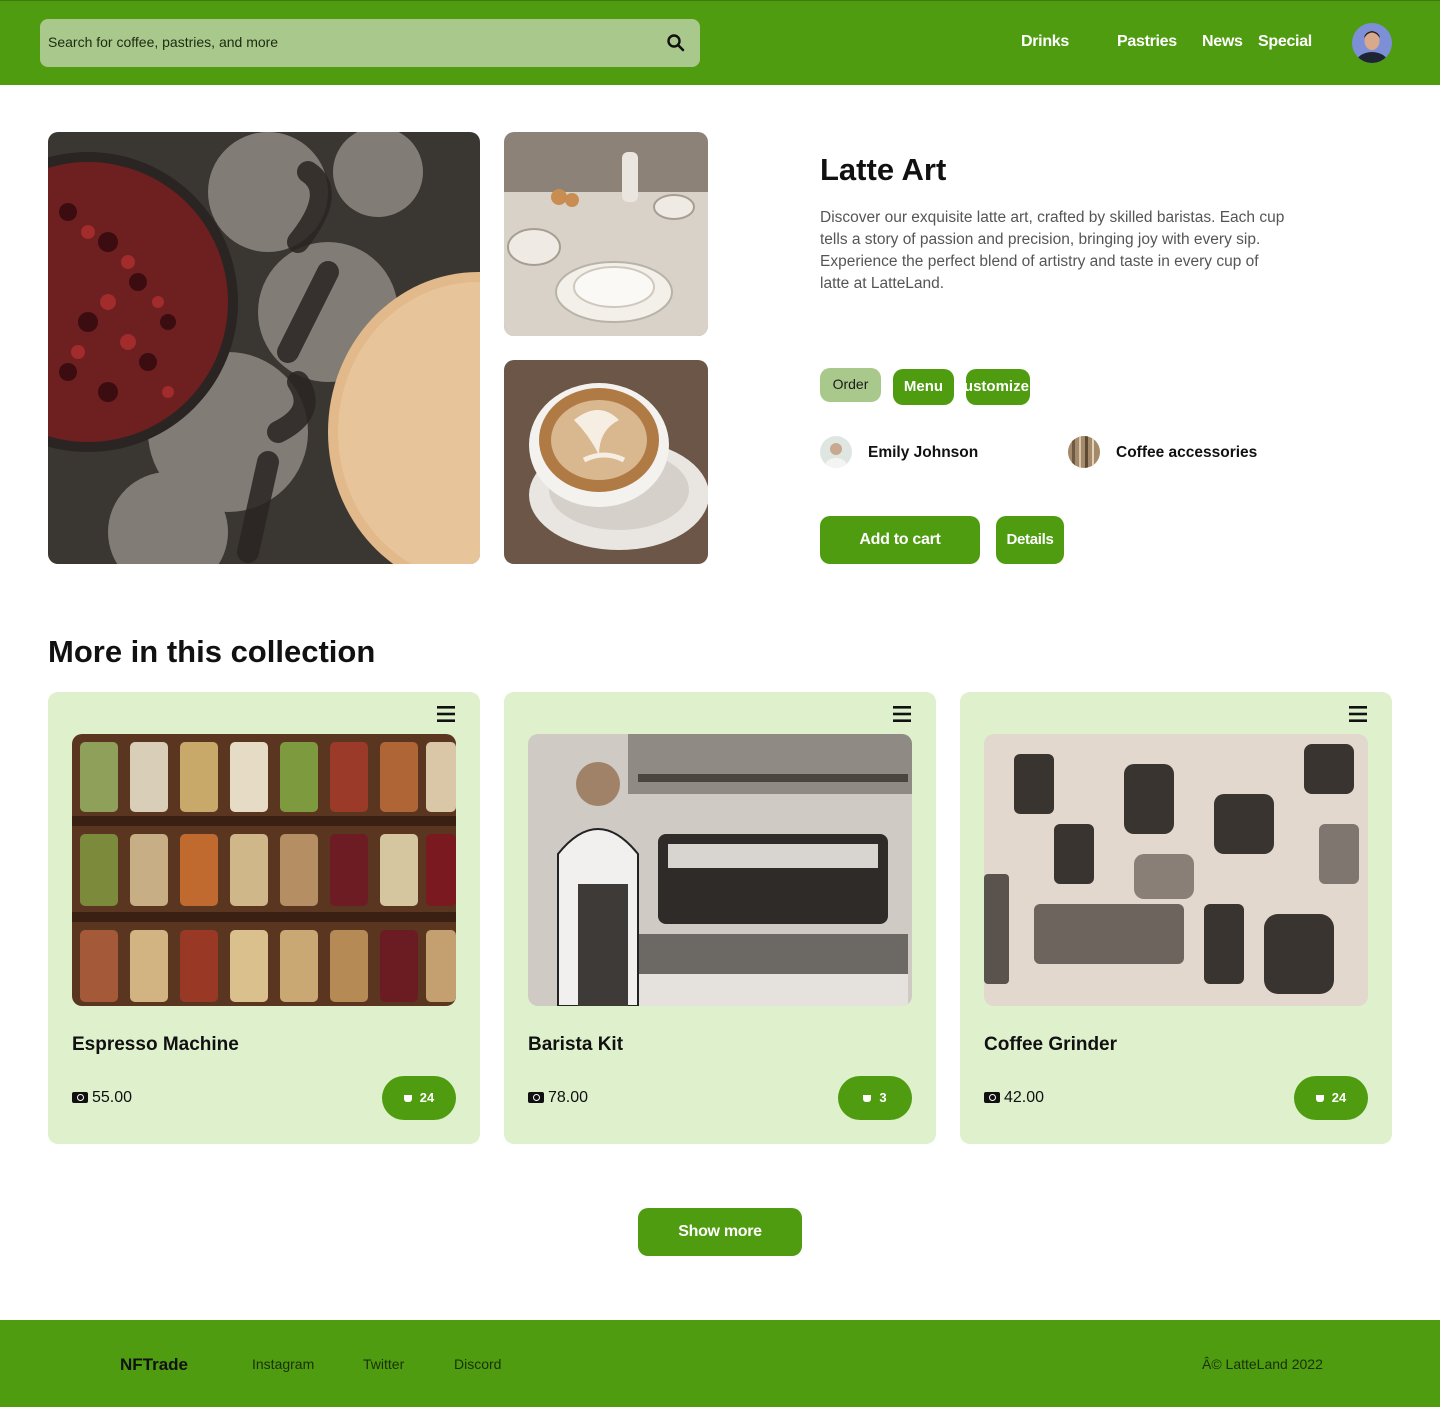 This screenshot has height=1407, width=1440. Describe the element at coordinates (850, 385) in the screenshot. I see `order-chip: Order` at that location.